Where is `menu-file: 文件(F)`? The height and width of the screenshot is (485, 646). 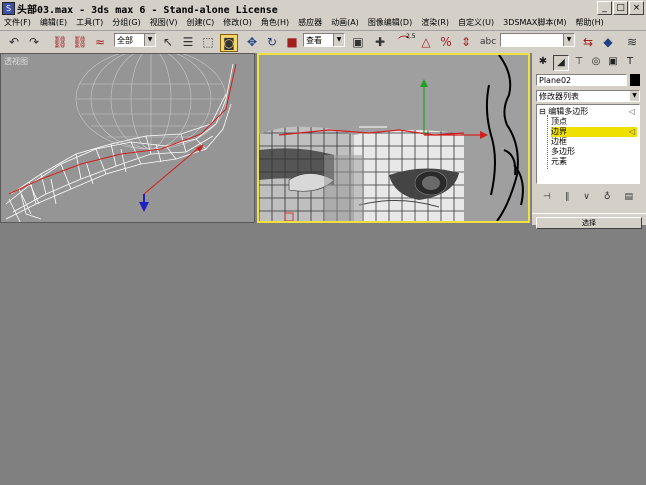
menu-file: 文件(F) is located at coordinates (18, 23).